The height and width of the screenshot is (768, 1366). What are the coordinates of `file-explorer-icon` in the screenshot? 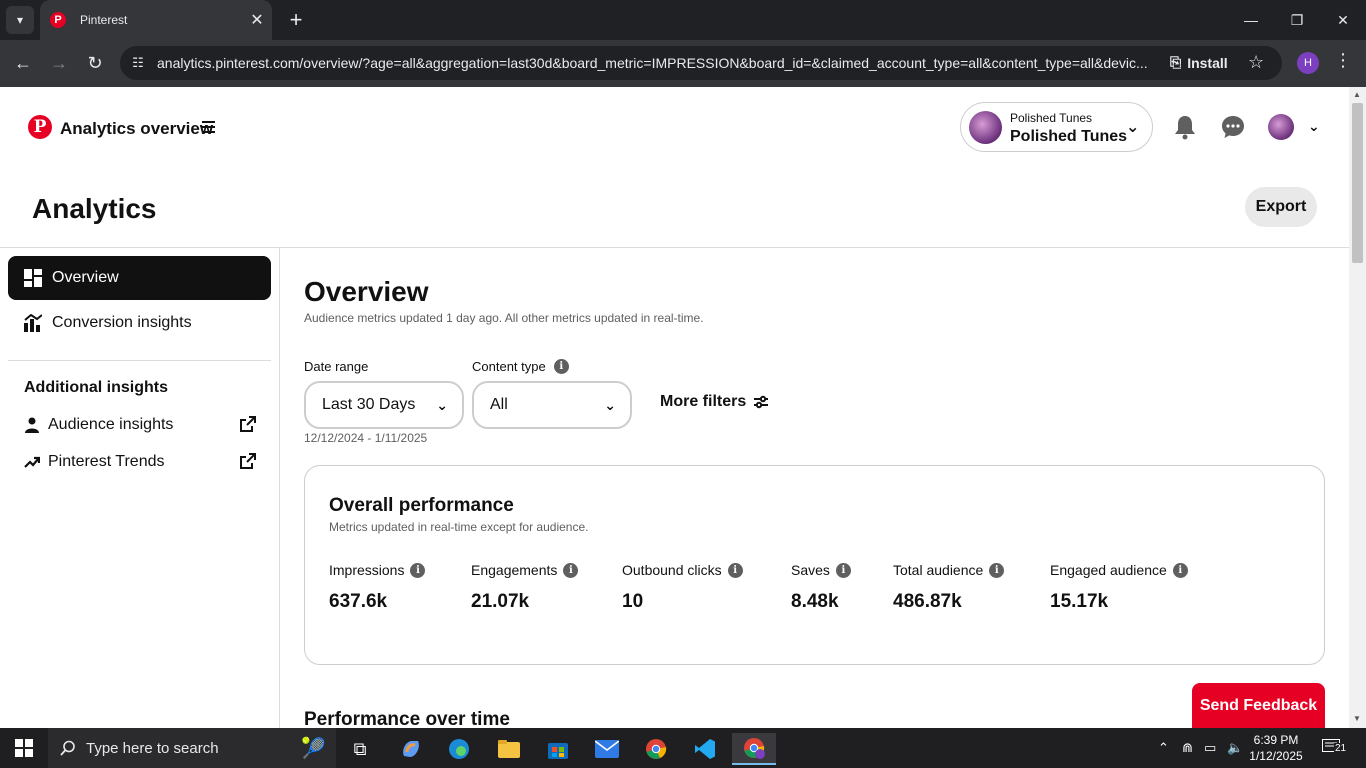 It's located at (509, 749).